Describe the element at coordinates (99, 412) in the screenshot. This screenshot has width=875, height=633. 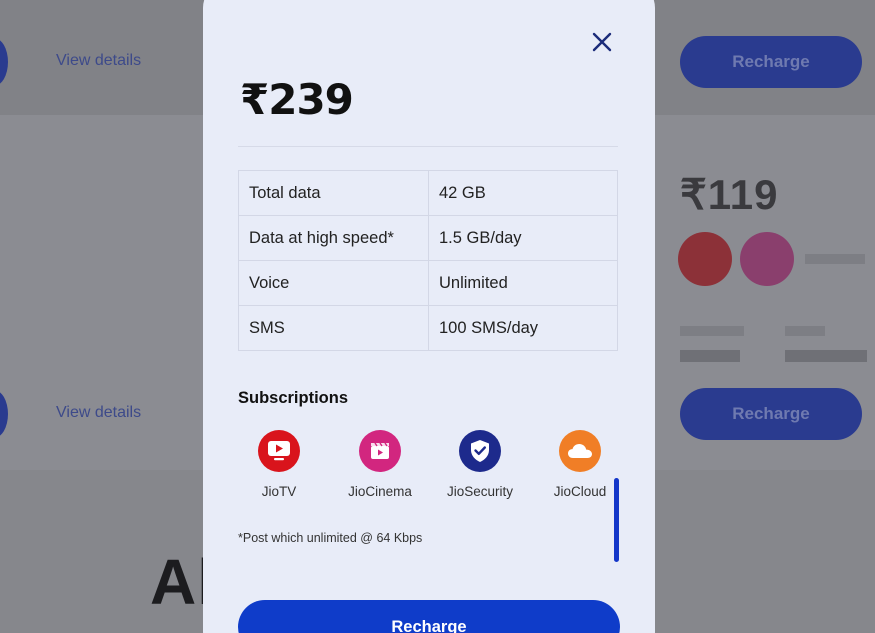
I see `background-view-details-link-2: View details` at that location.